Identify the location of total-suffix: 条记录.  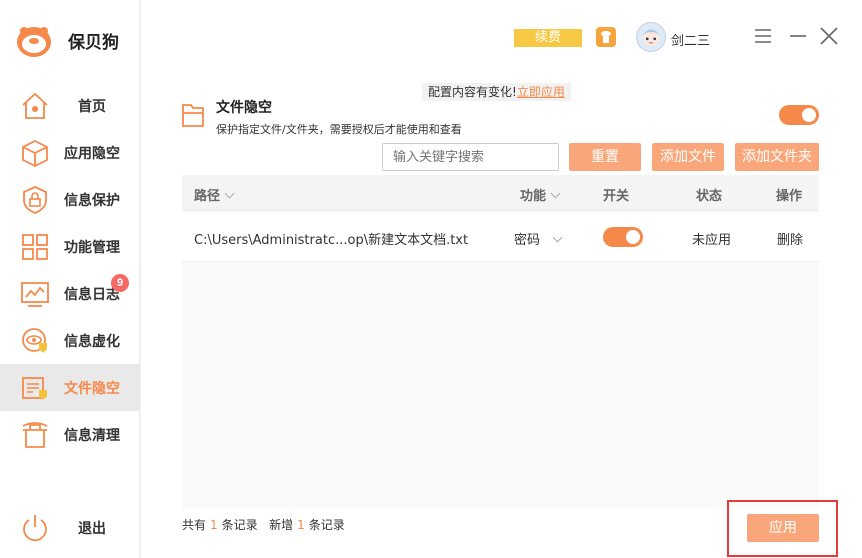
(239, 525).